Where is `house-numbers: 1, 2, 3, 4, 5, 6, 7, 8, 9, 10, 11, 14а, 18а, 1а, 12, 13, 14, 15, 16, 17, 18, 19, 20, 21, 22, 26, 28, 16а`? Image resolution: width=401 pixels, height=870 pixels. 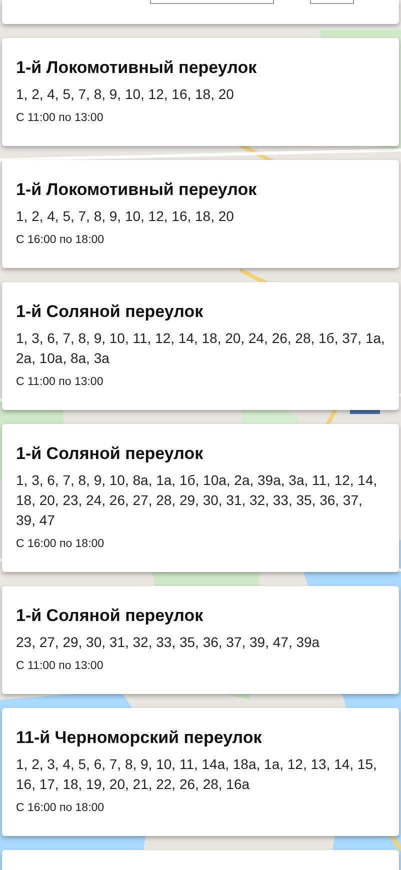 house-numbers: 1, 2, 3, 4, 5, 6, 7, 8, 9, 10, 11, 14а, 18а, 1а, 12, 13, 14, 15, 16, 17, 18, 19, 20, 21, 22, 26, 28, 16а is located at coordinates (197, 774).